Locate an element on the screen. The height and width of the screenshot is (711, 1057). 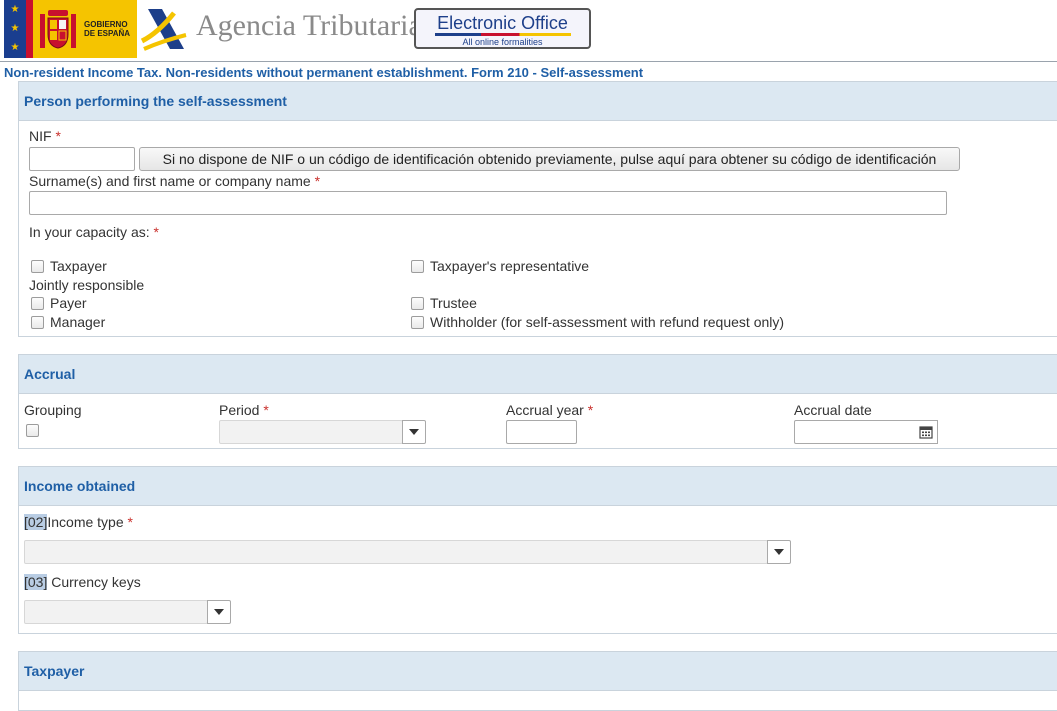
trustee-label: Trustee is located at coordinates (453, 303).